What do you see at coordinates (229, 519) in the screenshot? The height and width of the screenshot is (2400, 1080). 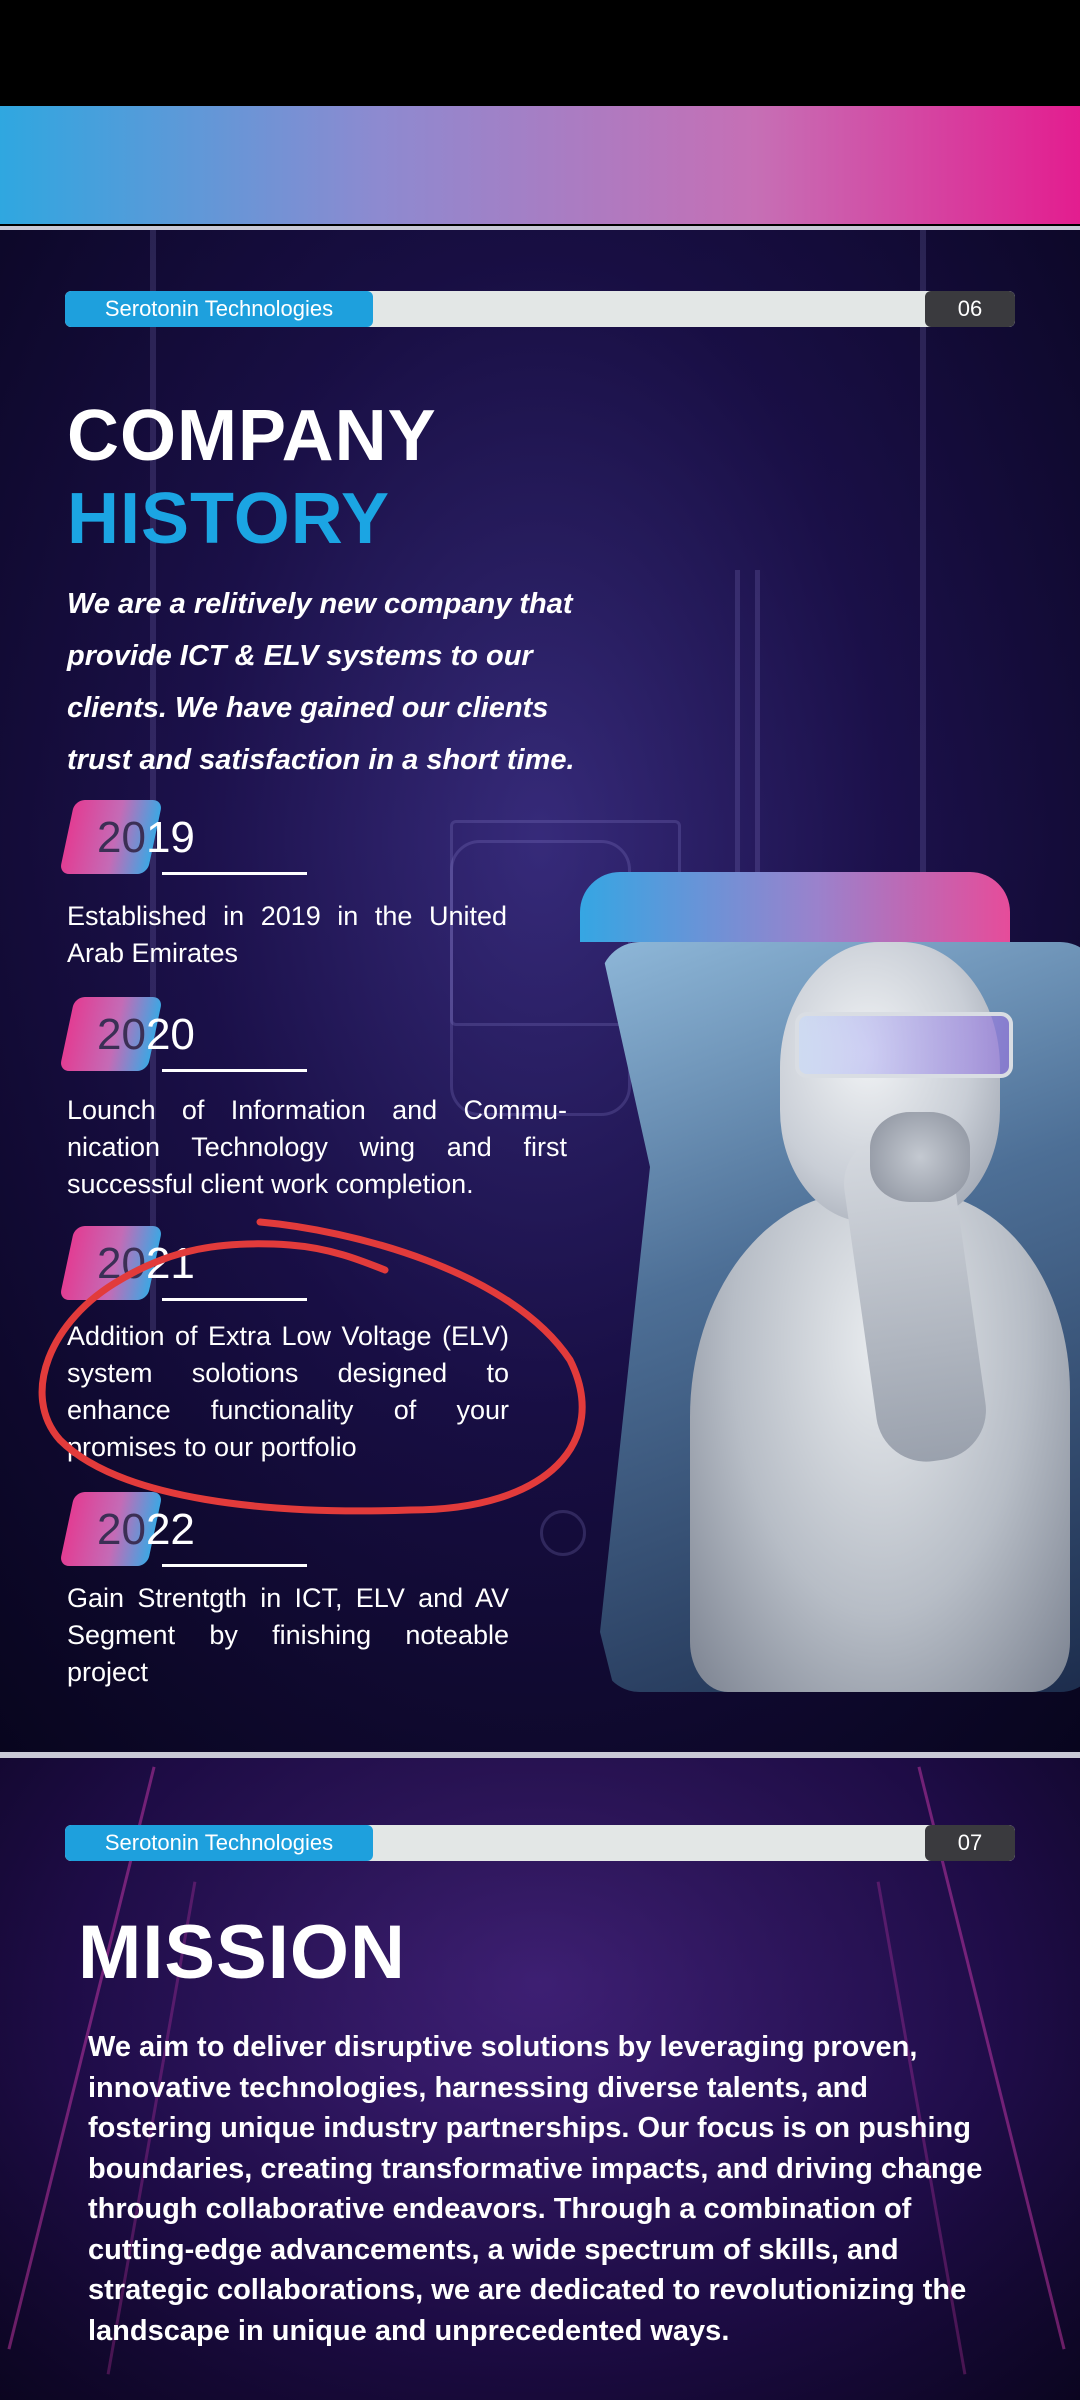 I see `page-title-history: HISTORY` at bounding box center [229, 519].